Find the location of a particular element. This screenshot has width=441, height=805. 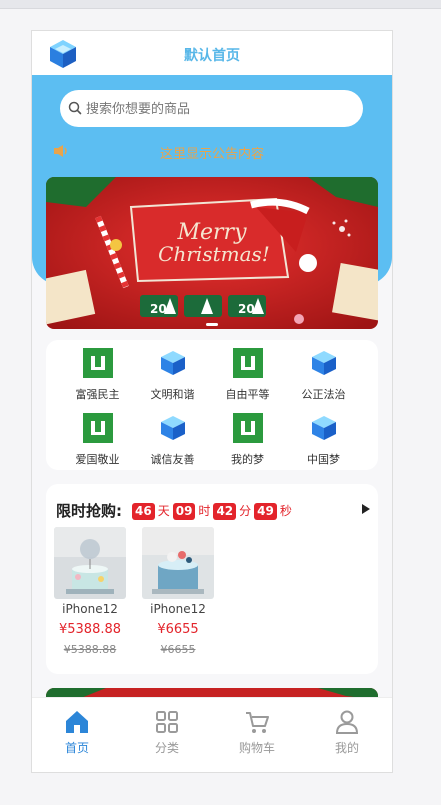

tab-cart: 购物车 is located at coordinates (257, 735).